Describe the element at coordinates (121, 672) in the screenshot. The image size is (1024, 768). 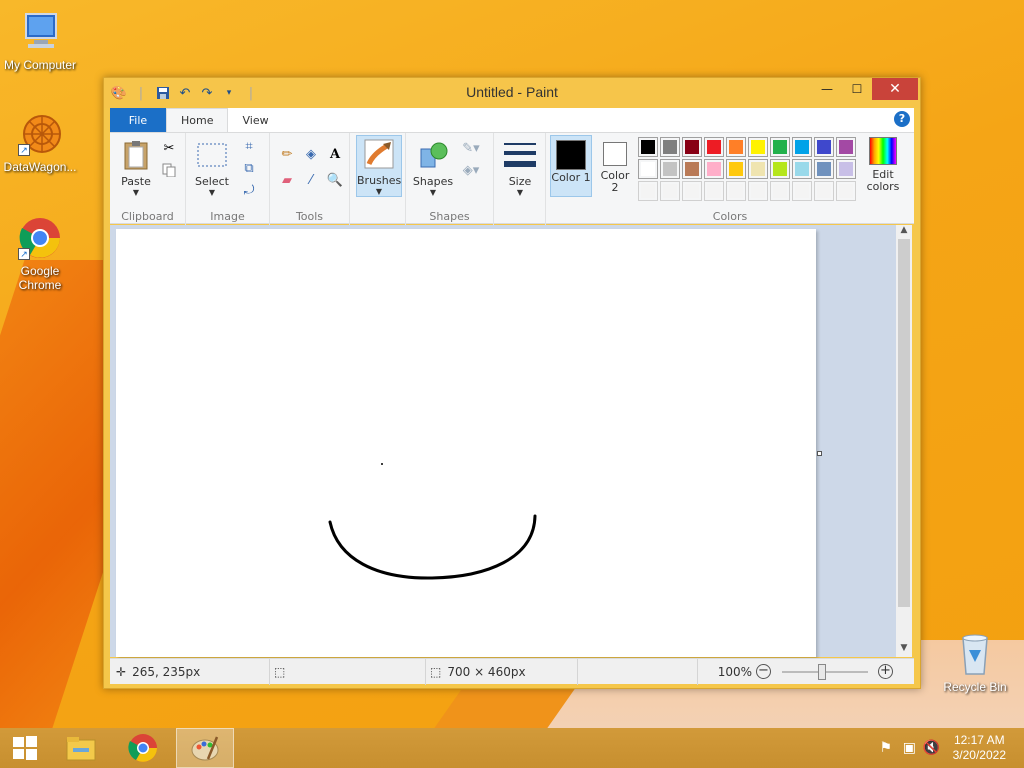
I see `move-icon: ✛` at that location.